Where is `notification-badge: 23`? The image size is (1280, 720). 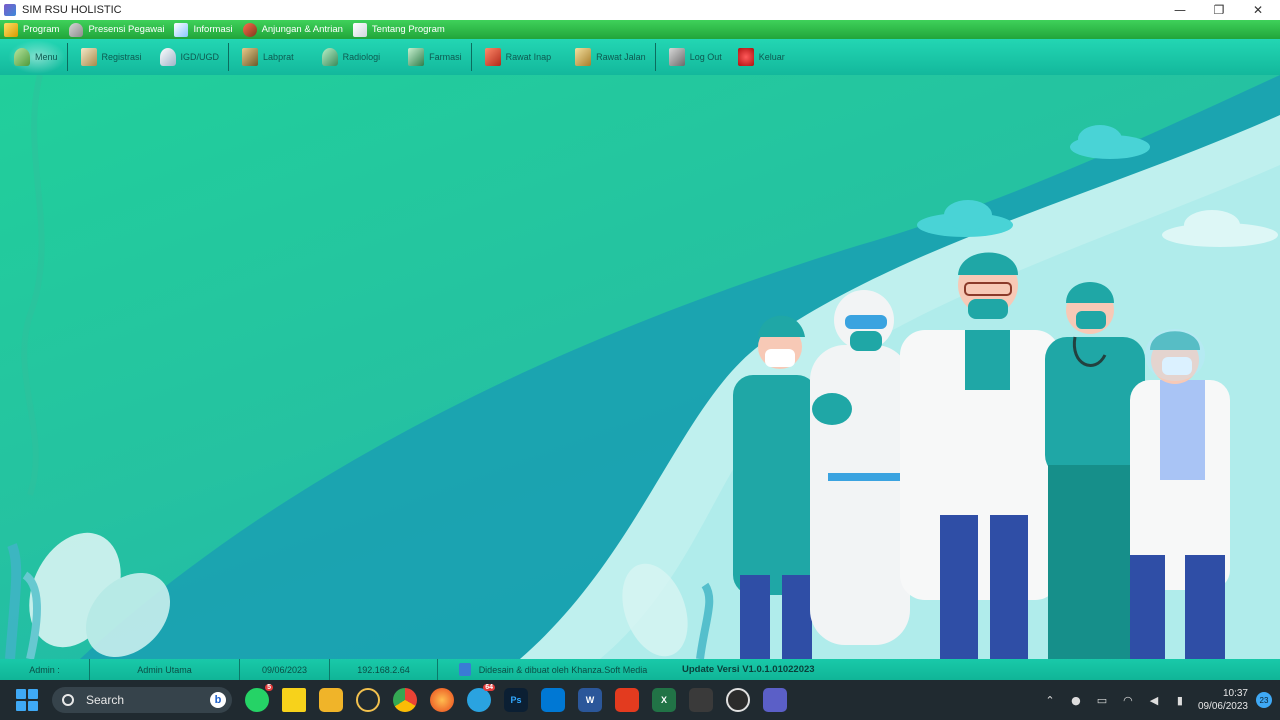 notification-badge: 23 is located at coordinates (1264, 700).